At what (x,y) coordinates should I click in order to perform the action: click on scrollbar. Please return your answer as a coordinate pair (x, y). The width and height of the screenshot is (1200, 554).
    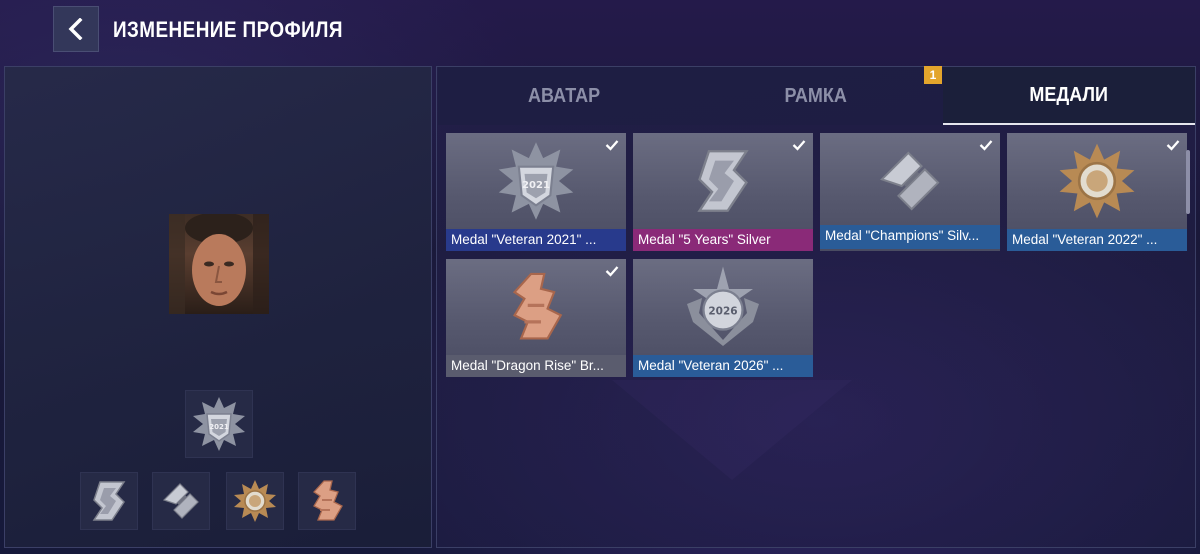
    Looking at the image, I should click on (1188, 182).